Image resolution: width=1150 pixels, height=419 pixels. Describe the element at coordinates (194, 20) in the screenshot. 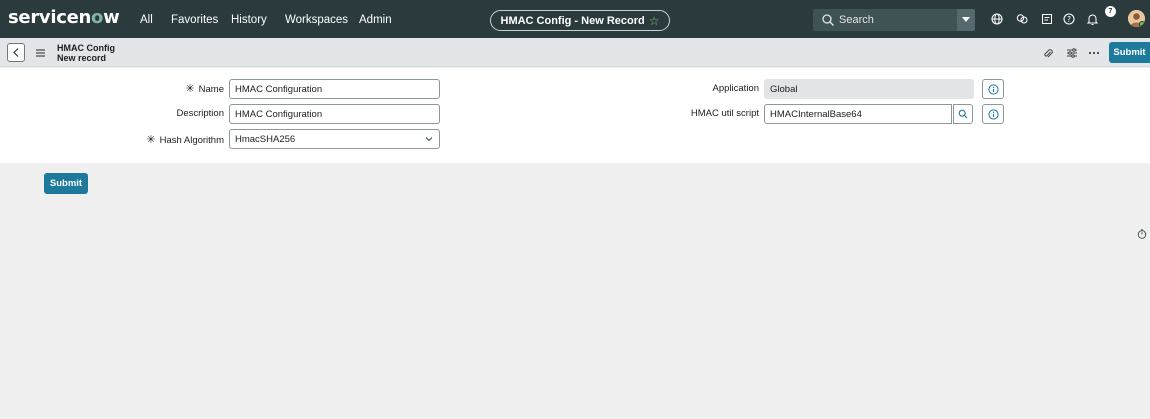

I see `nav-favorites: Favorites` at that location.